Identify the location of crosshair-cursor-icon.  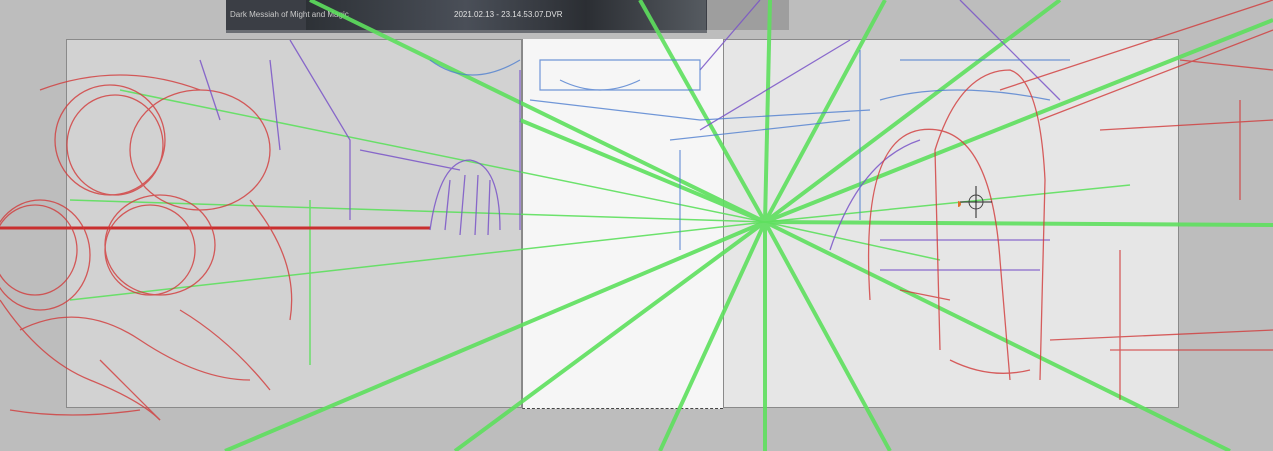
(975, 202).